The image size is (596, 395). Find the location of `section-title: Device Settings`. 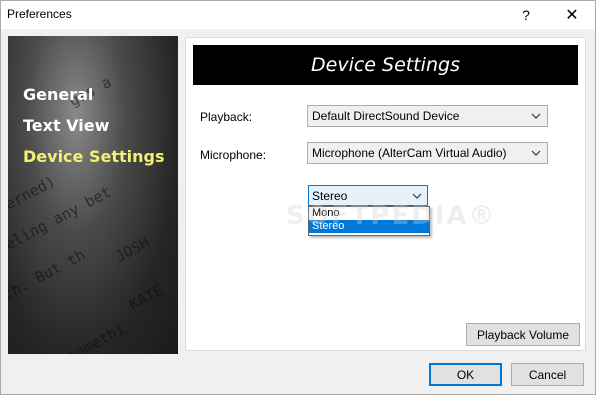

section-title: Device Settings is located at coordinates (385, 65).